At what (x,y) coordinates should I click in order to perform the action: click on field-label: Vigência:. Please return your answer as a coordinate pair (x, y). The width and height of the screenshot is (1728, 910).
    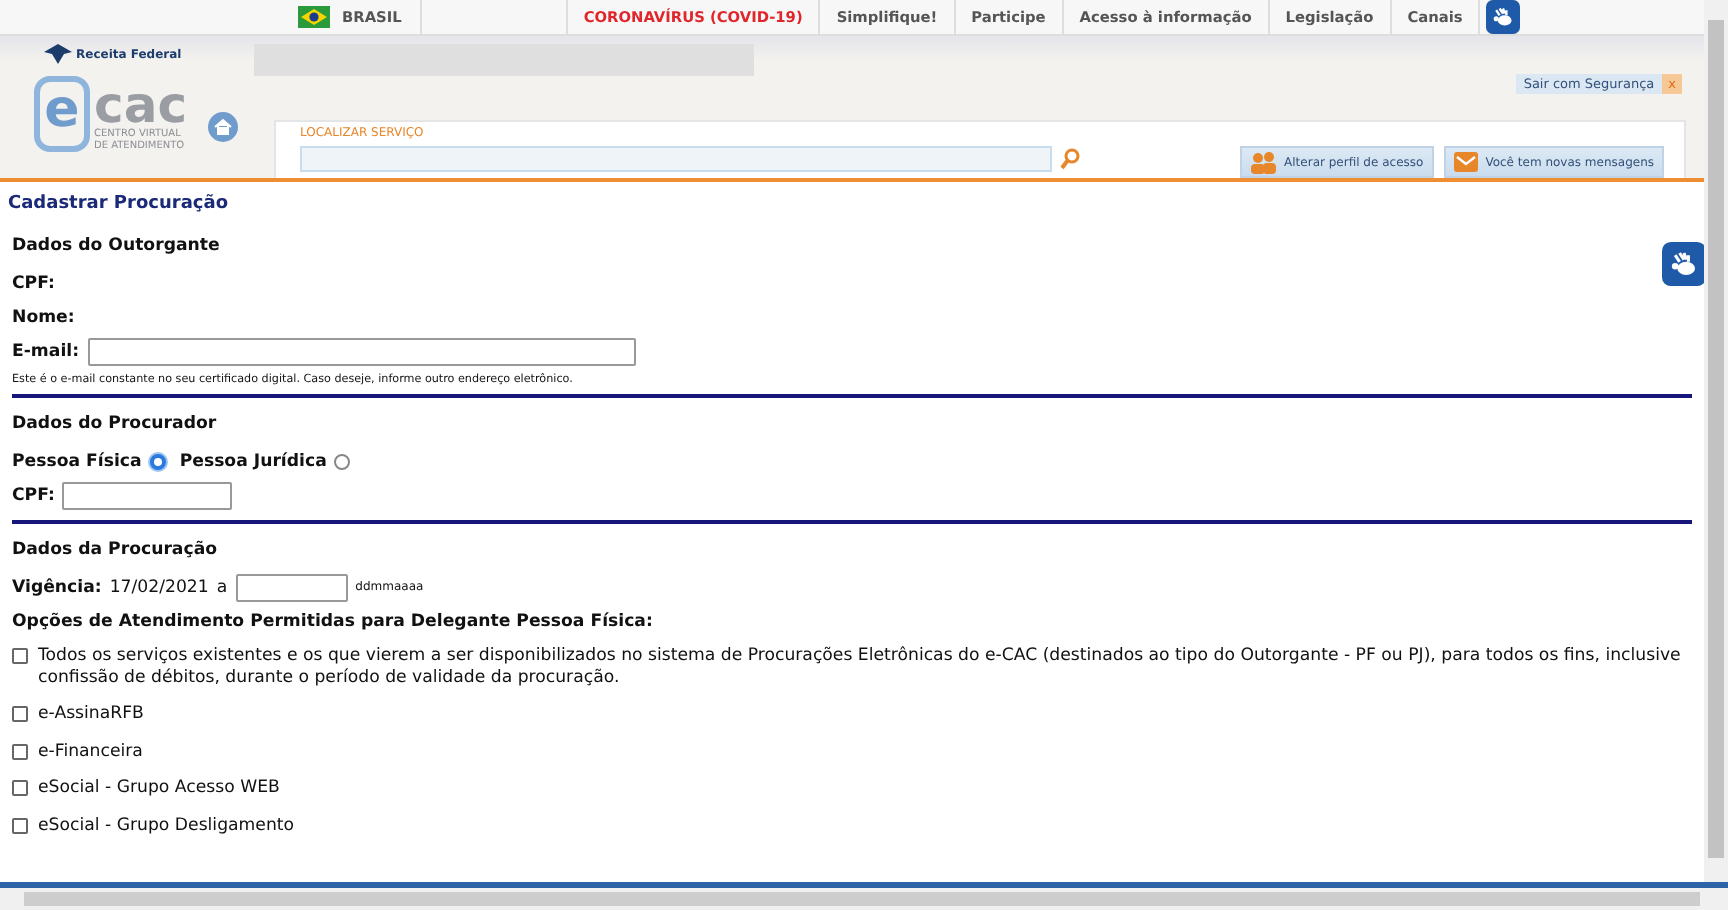
    Looking at the image, I should click on (57, 587).